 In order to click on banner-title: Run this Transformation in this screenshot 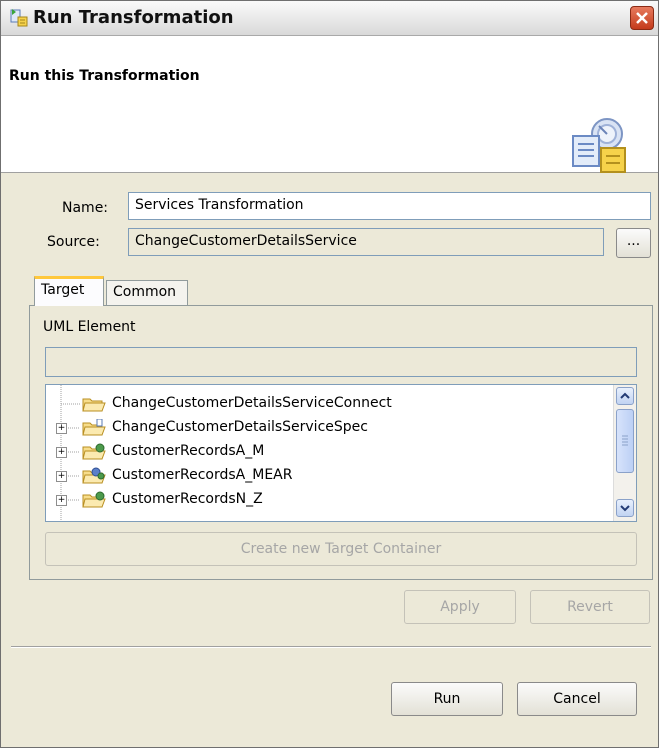, I will do `click(104, 76)`.